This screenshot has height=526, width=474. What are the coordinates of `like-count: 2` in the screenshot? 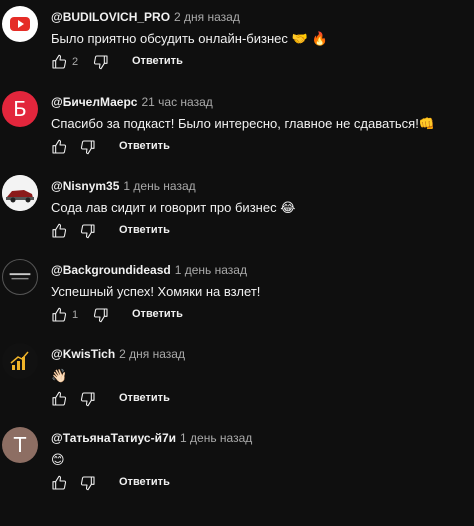 It's located at (75, 62).